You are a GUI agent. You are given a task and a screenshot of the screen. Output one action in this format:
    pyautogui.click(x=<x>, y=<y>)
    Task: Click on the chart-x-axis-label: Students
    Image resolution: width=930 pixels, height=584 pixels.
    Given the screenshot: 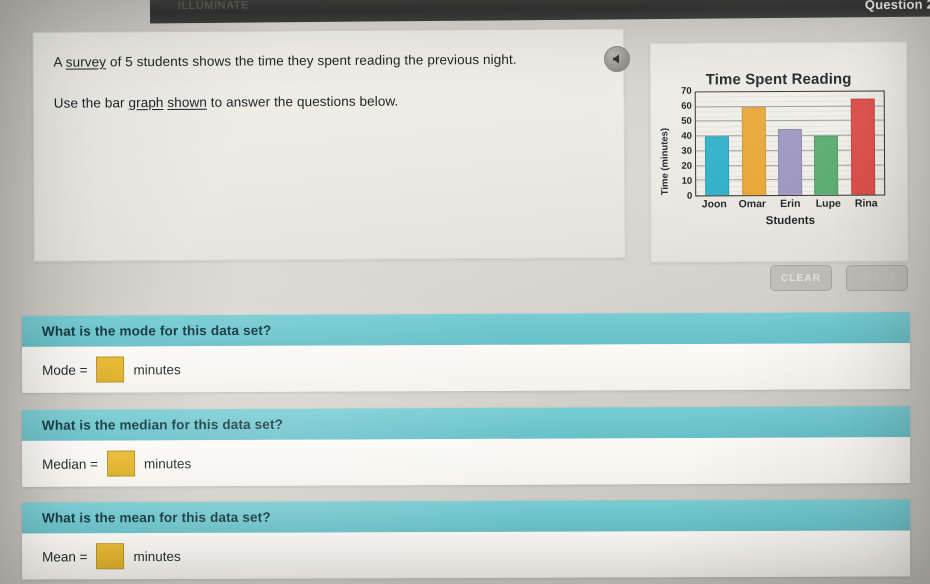 What is the action you would take?
    pyautogui.click(x=790, y=221)
    